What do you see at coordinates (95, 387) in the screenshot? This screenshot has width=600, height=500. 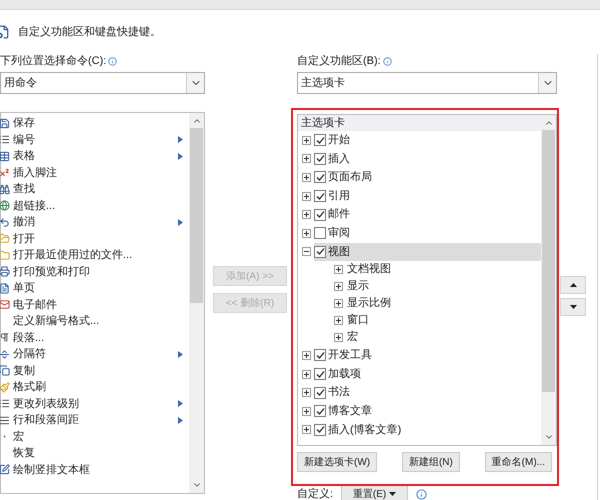 I see `command-item: 格式刷` at bounding box center [95, 387].